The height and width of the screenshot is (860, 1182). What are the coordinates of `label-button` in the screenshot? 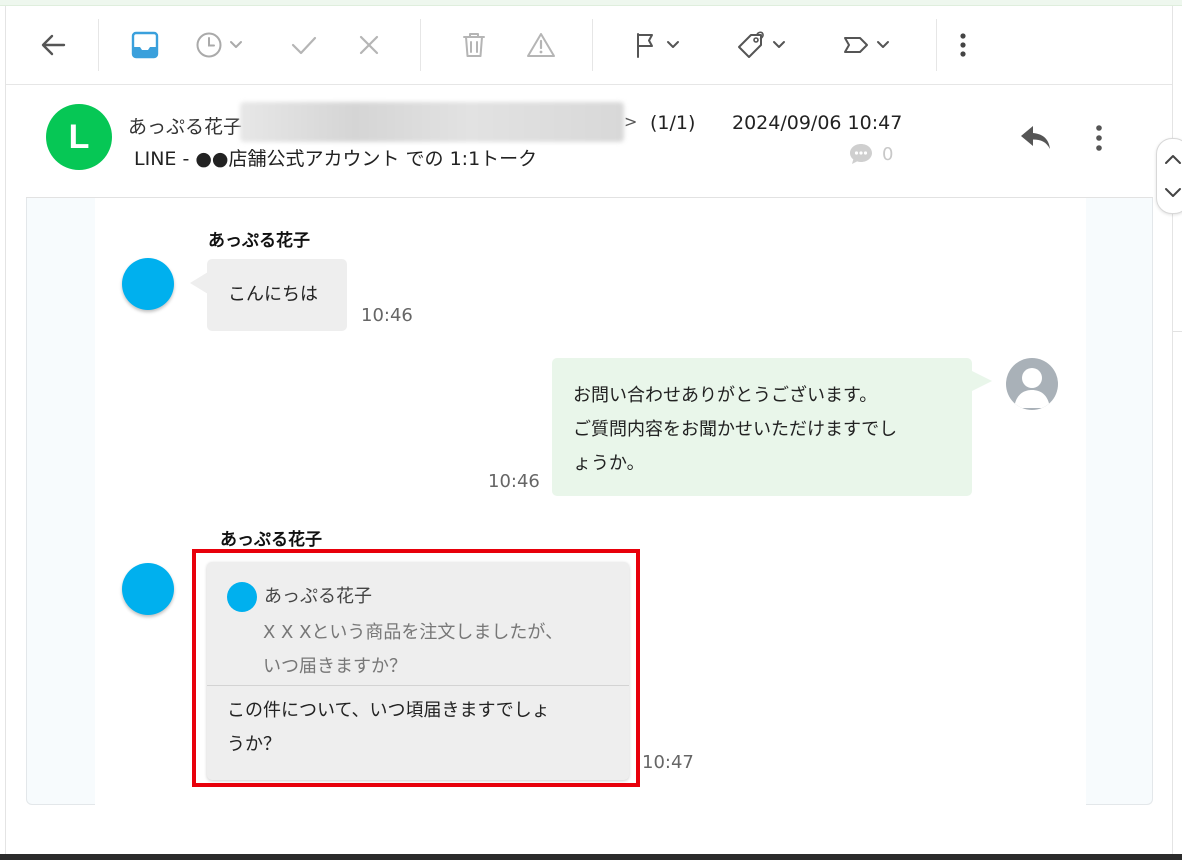 It's located at (870, 45).